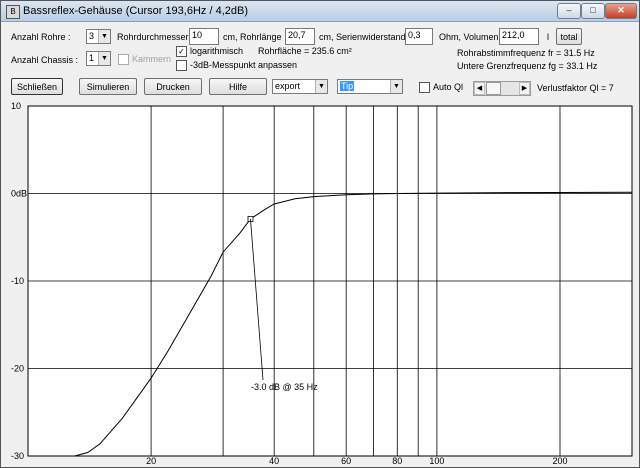 The height and width of the screenshot is (468, 640). What do you see at coordinates (238, 86) in the screenshot?
I see `hilfe-button: Hilfe` at bounding box center [238, 86].